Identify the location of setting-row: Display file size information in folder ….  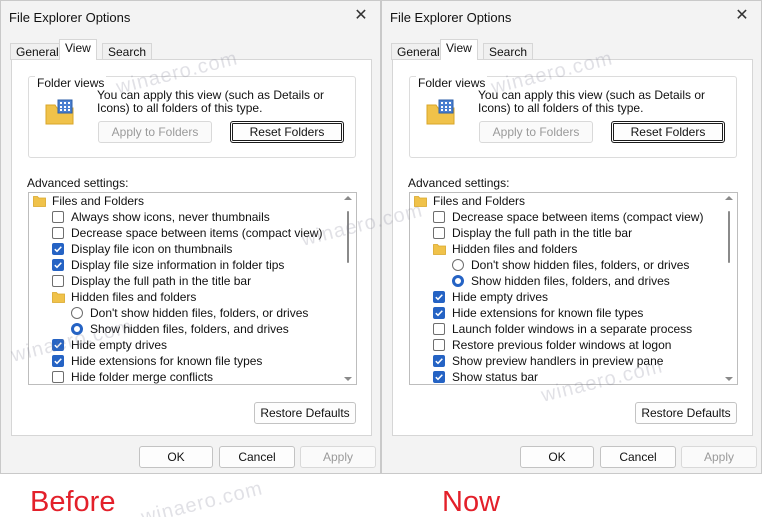
(185, 265).